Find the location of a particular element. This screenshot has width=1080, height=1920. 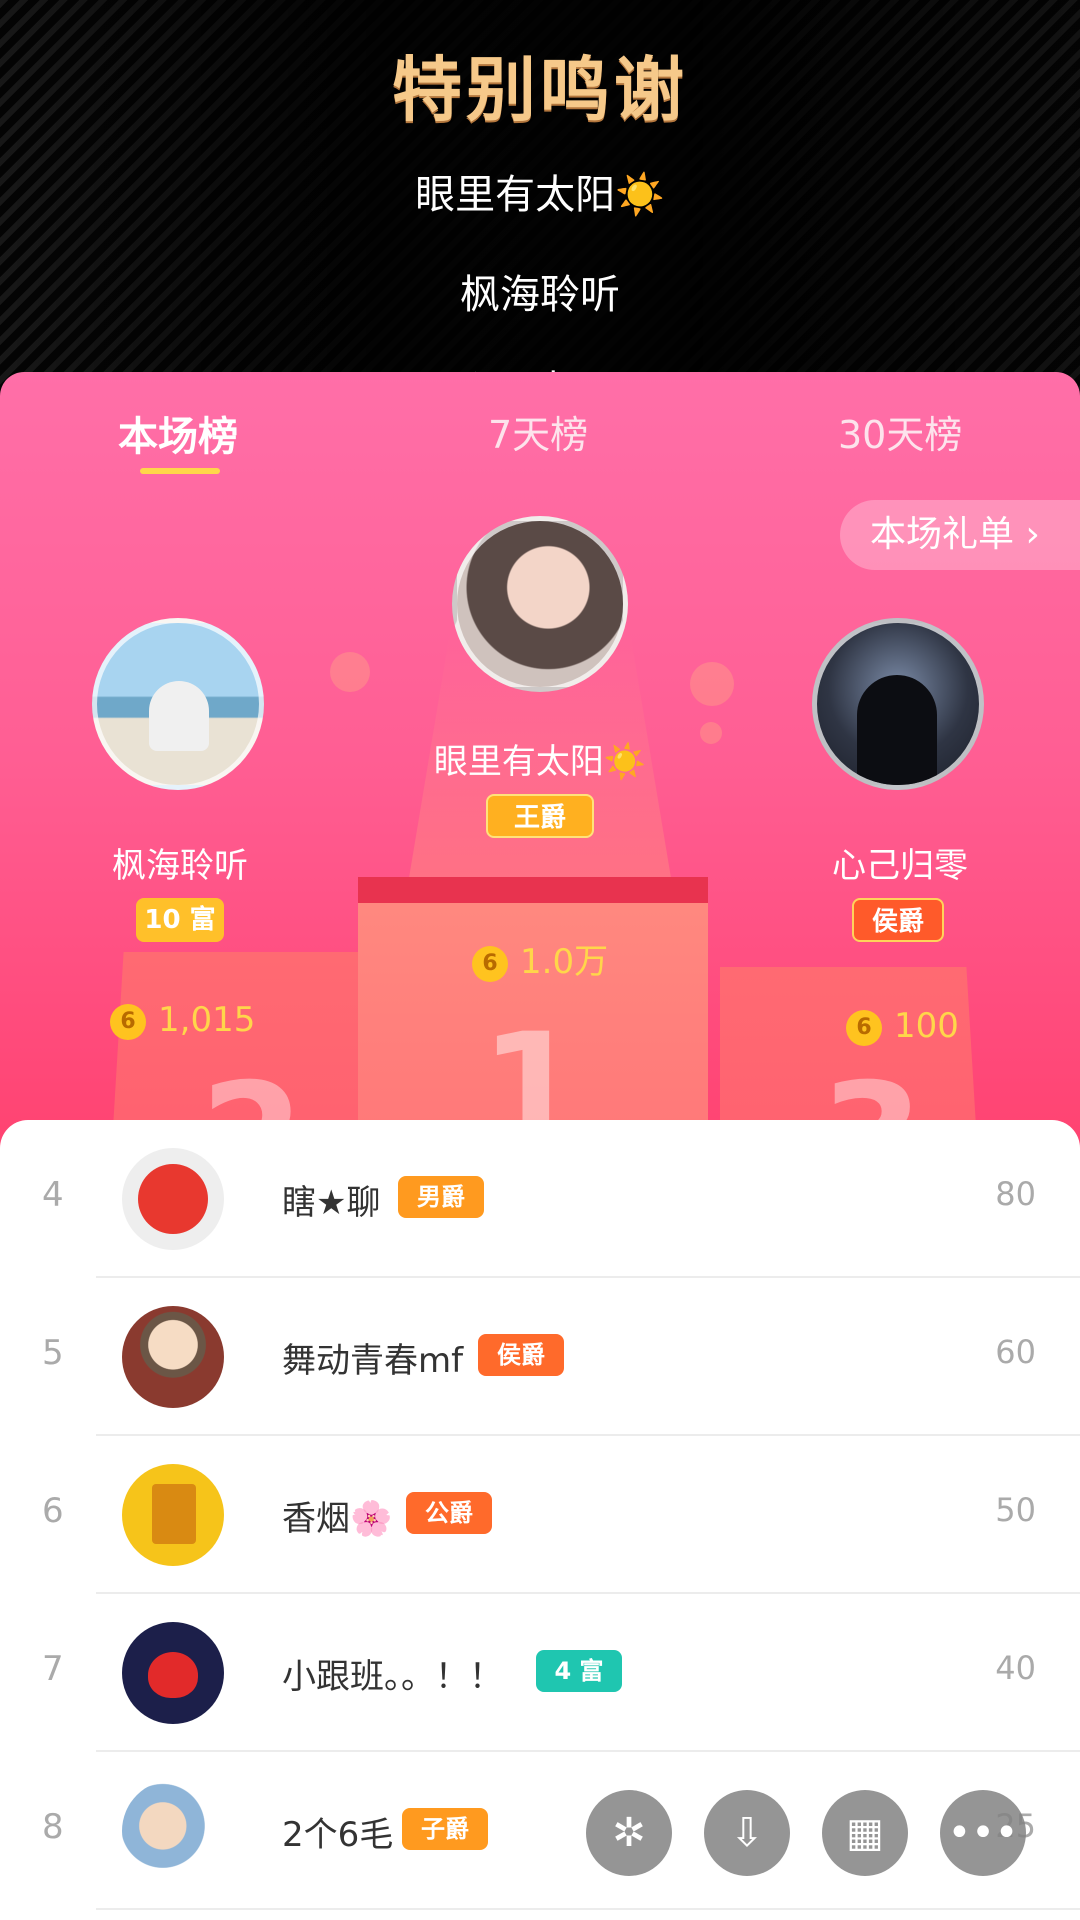

coins-rank-1: 6 1.0万 is located at coordinates (540, 958).